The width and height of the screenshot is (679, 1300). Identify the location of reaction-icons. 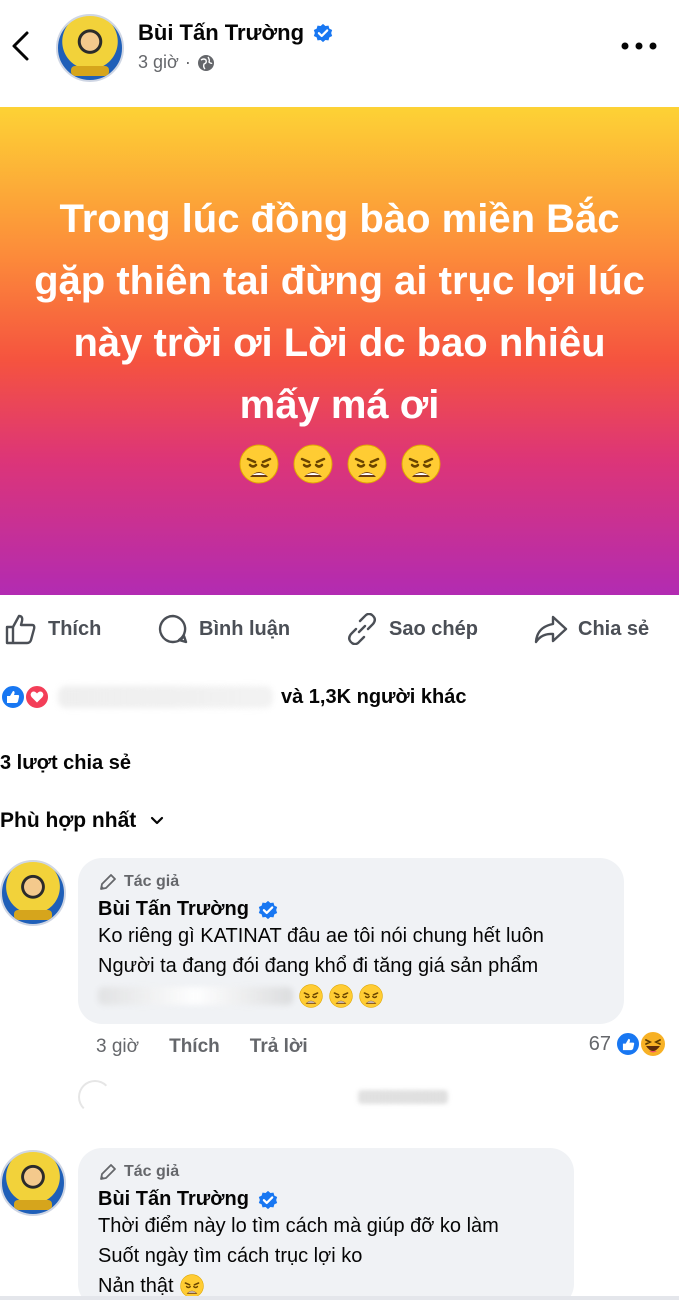
(29, 697).